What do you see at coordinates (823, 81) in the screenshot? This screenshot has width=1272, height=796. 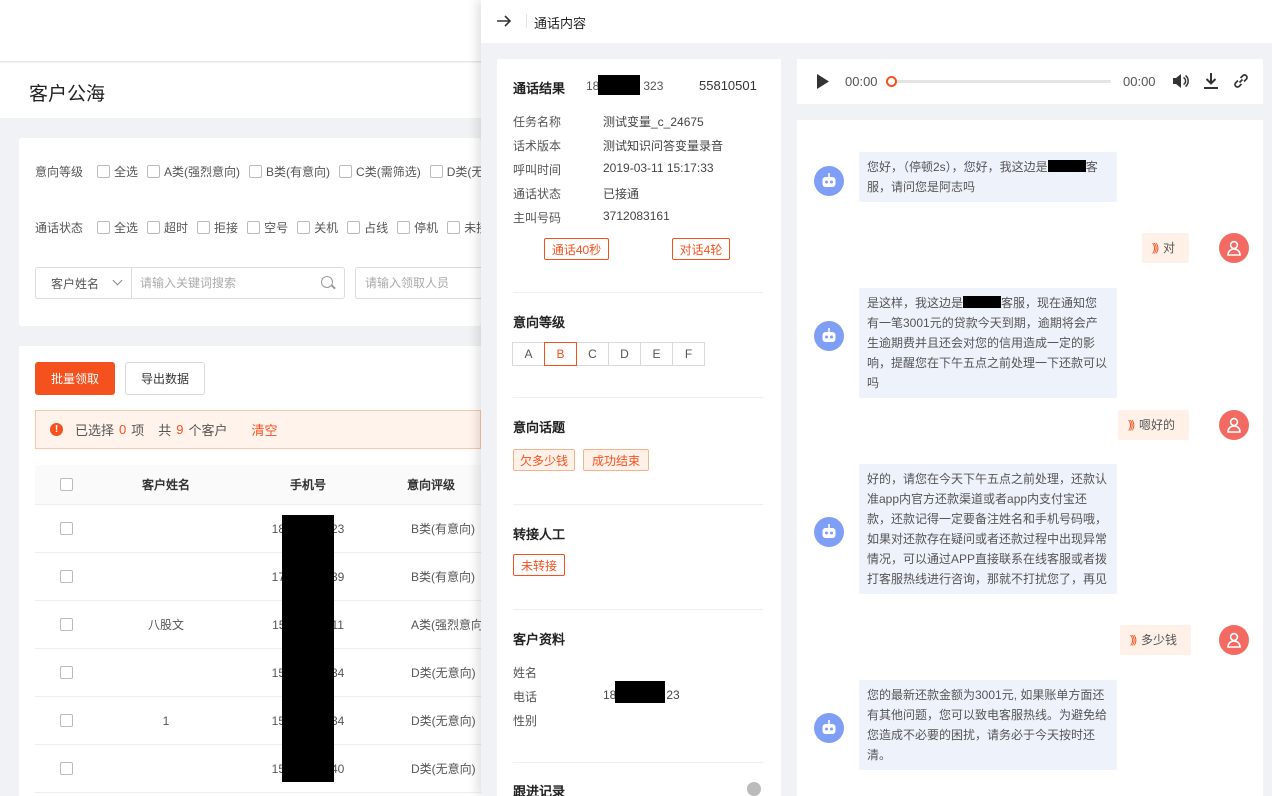 I see `play-icon` at bounding box center [823, 81].